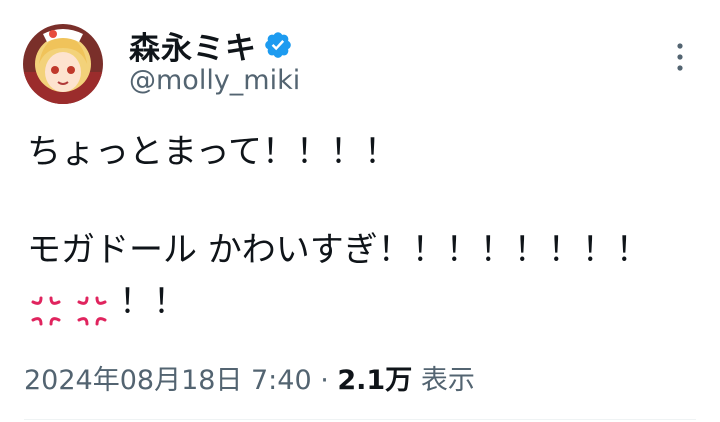 The height and width of the screenshot is (422, 720). I want to click on author-handle: @molly_miki, so click(214, 80).